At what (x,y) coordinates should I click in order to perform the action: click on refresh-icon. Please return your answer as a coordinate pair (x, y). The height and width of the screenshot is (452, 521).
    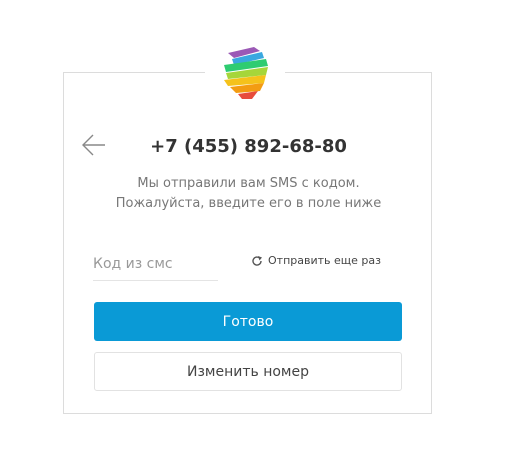
    Looking at the image, I should click on (257, 260).